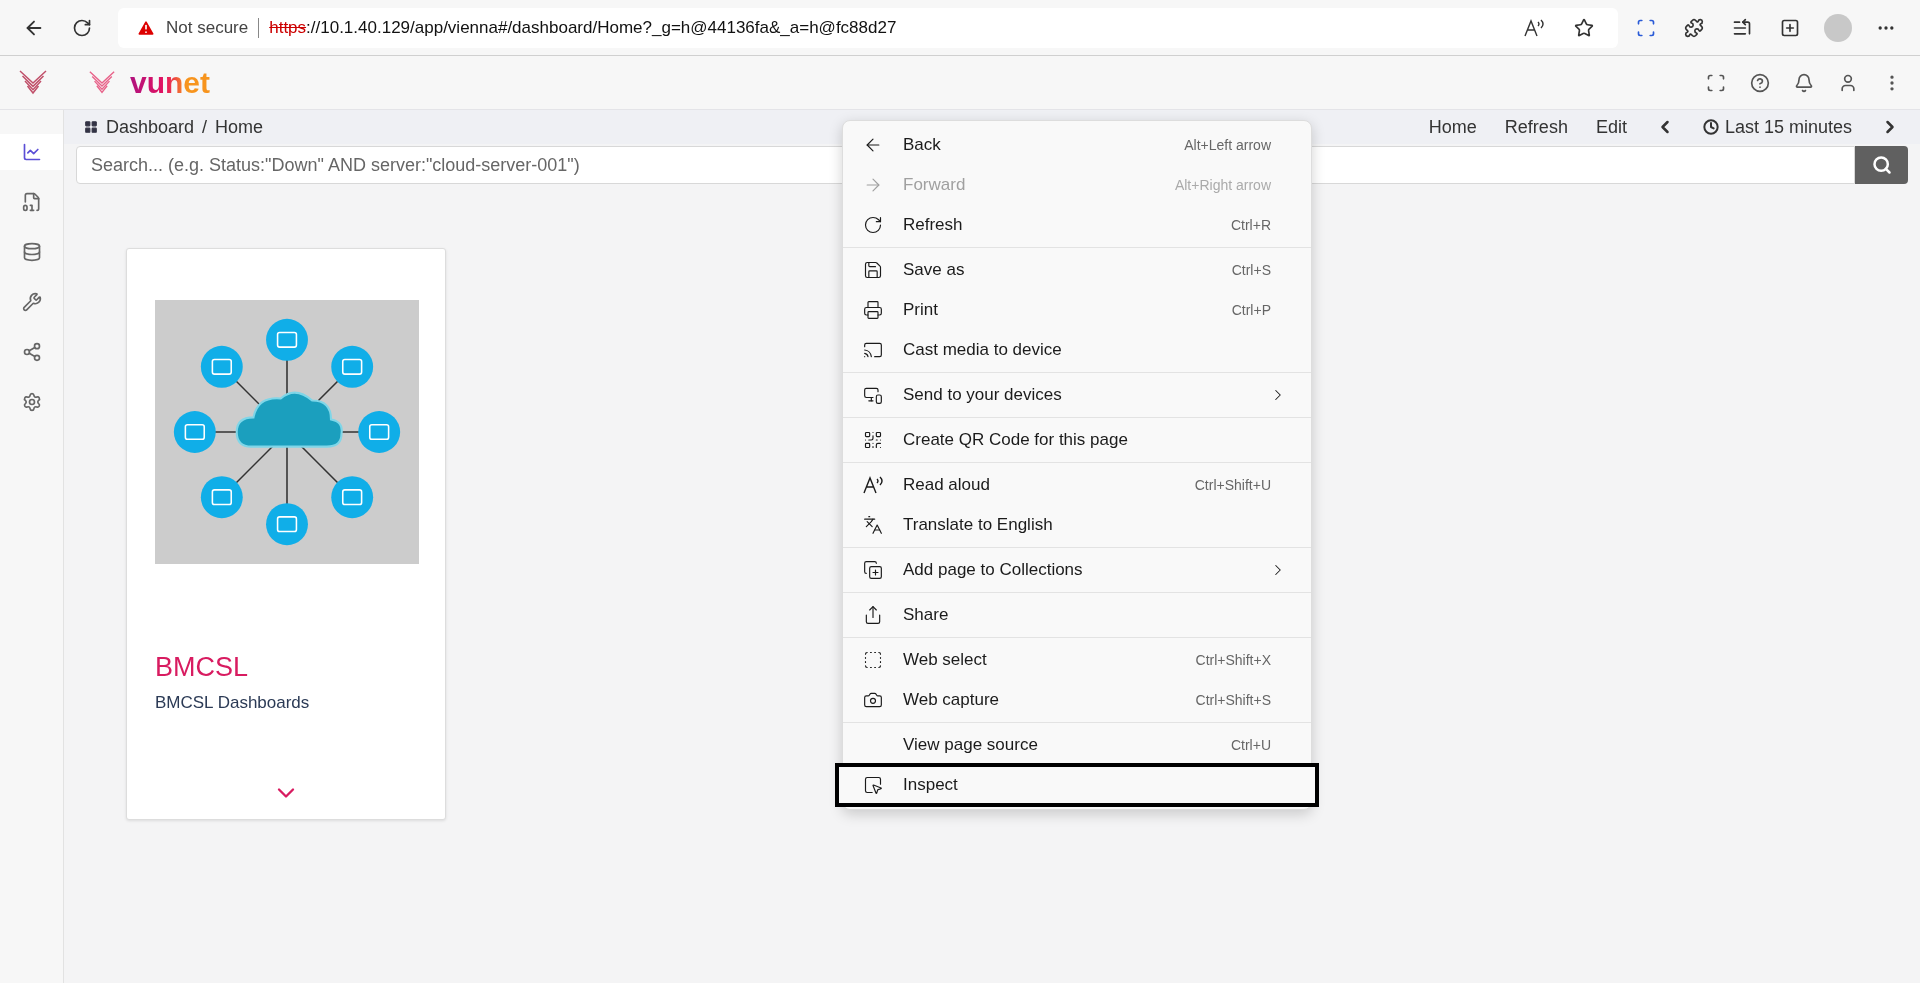 The width and height of the screenshot is (1920, 983). I want to click on url-text: https://10.1.40.129/app/vienna#/dashboard/Home?_g=h@44136fa&_a=h@fc88d27, so click(583, 27).